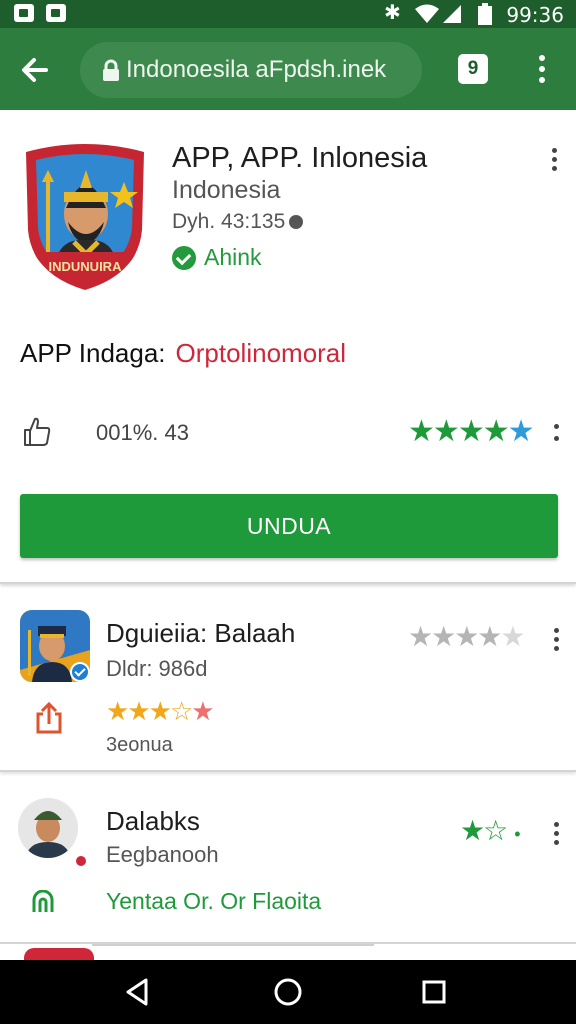 This screenshot has height=1024, width=576. I want to click on bluetooth-icon: ✱, so click(392, 13).